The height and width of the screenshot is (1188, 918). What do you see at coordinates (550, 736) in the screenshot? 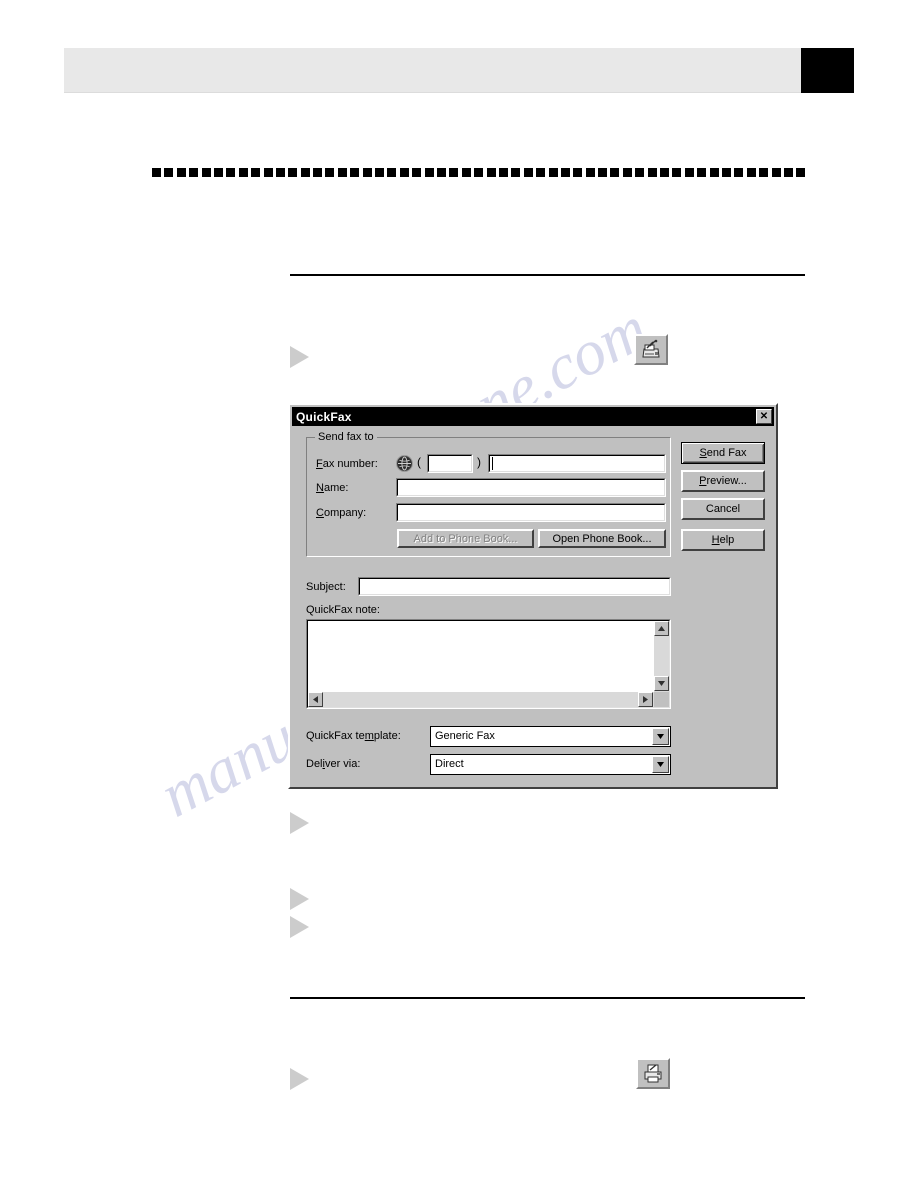
I see `quickfax-template-select: Generic Fax` at bounding box center [550, 736].